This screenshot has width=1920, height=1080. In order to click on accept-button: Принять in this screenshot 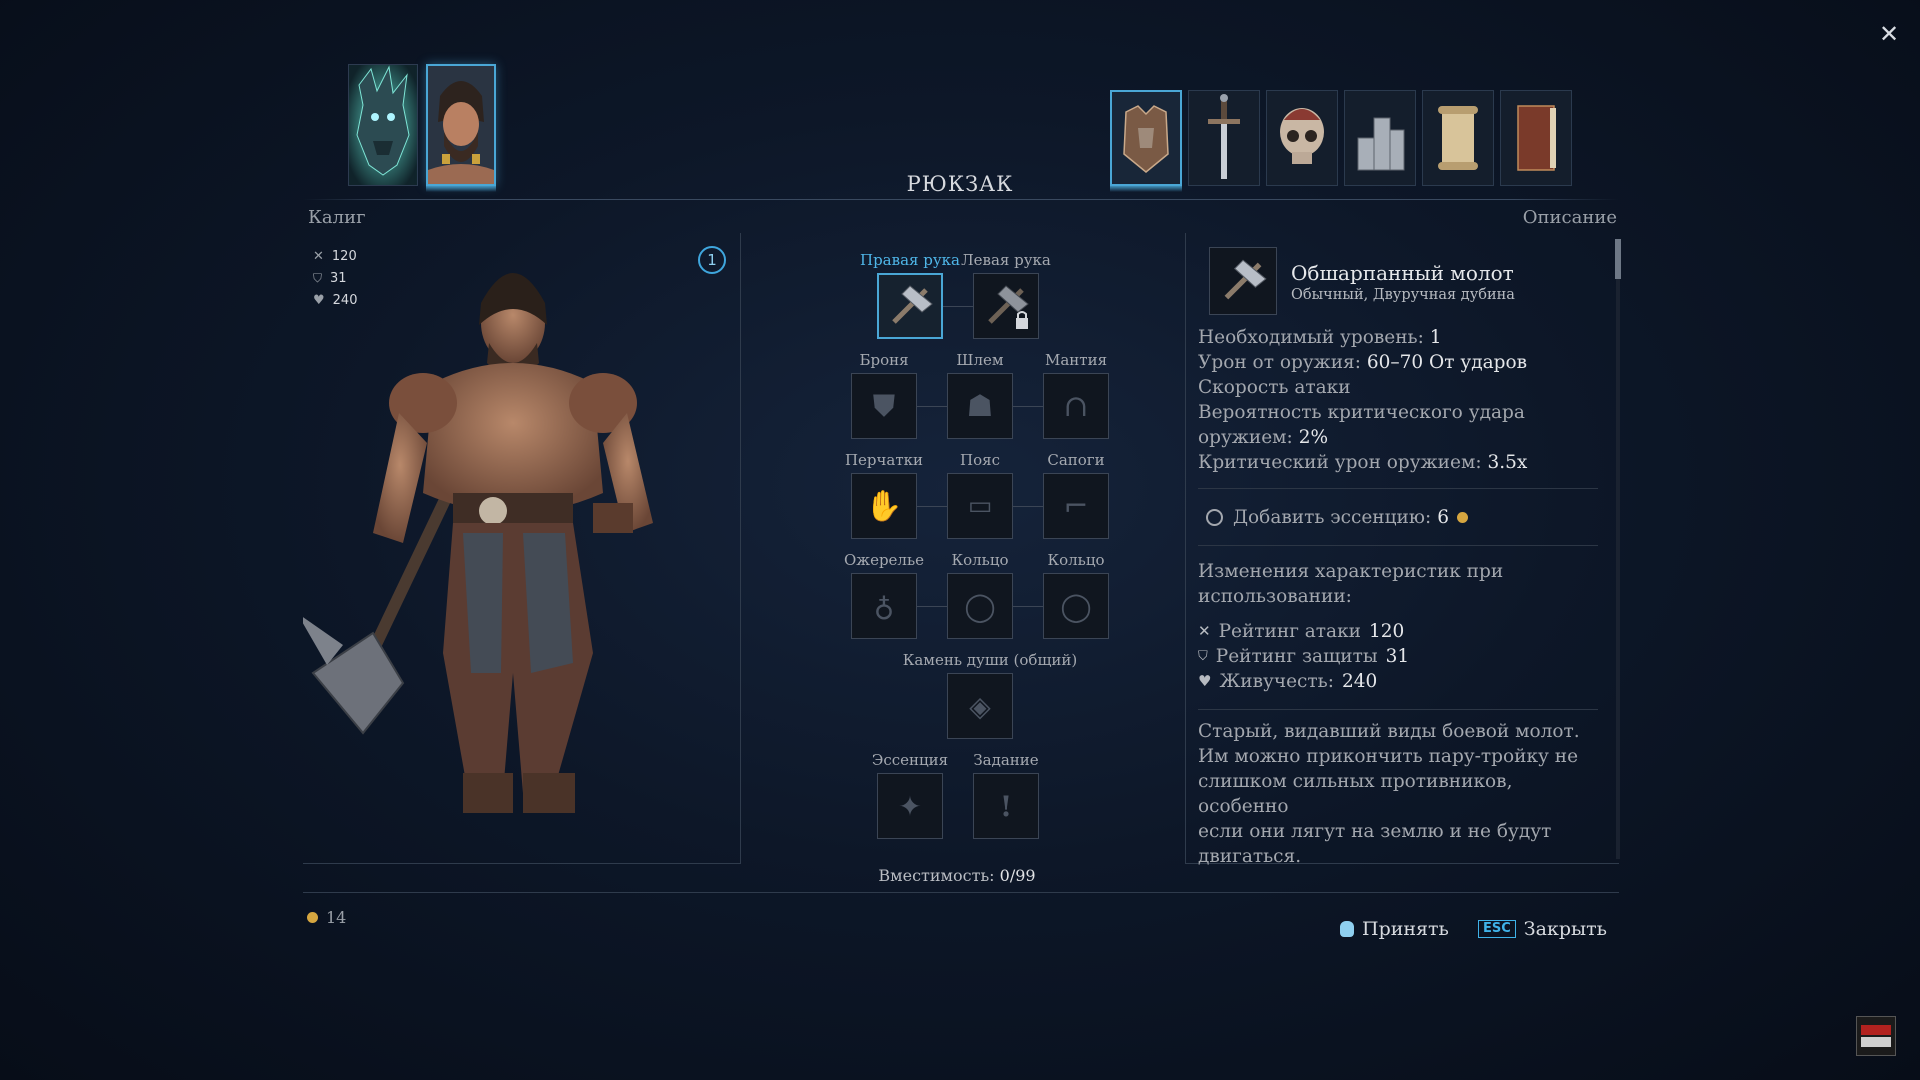, I will do `click(1394, 929)`.